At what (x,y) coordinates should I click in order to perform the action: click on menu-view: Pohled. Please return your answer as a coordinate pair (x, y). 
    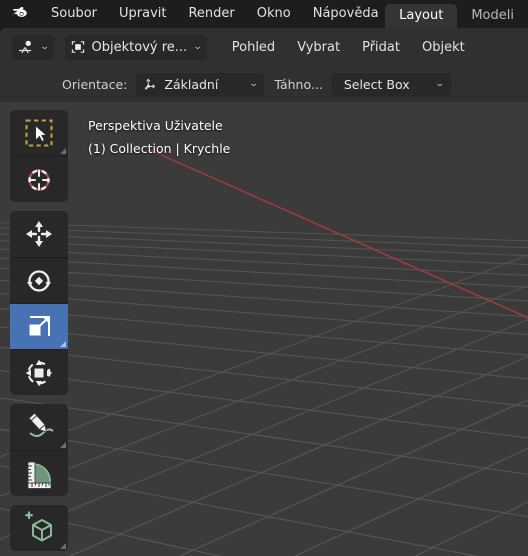
    Looking at the image, I should click on (253, 47).